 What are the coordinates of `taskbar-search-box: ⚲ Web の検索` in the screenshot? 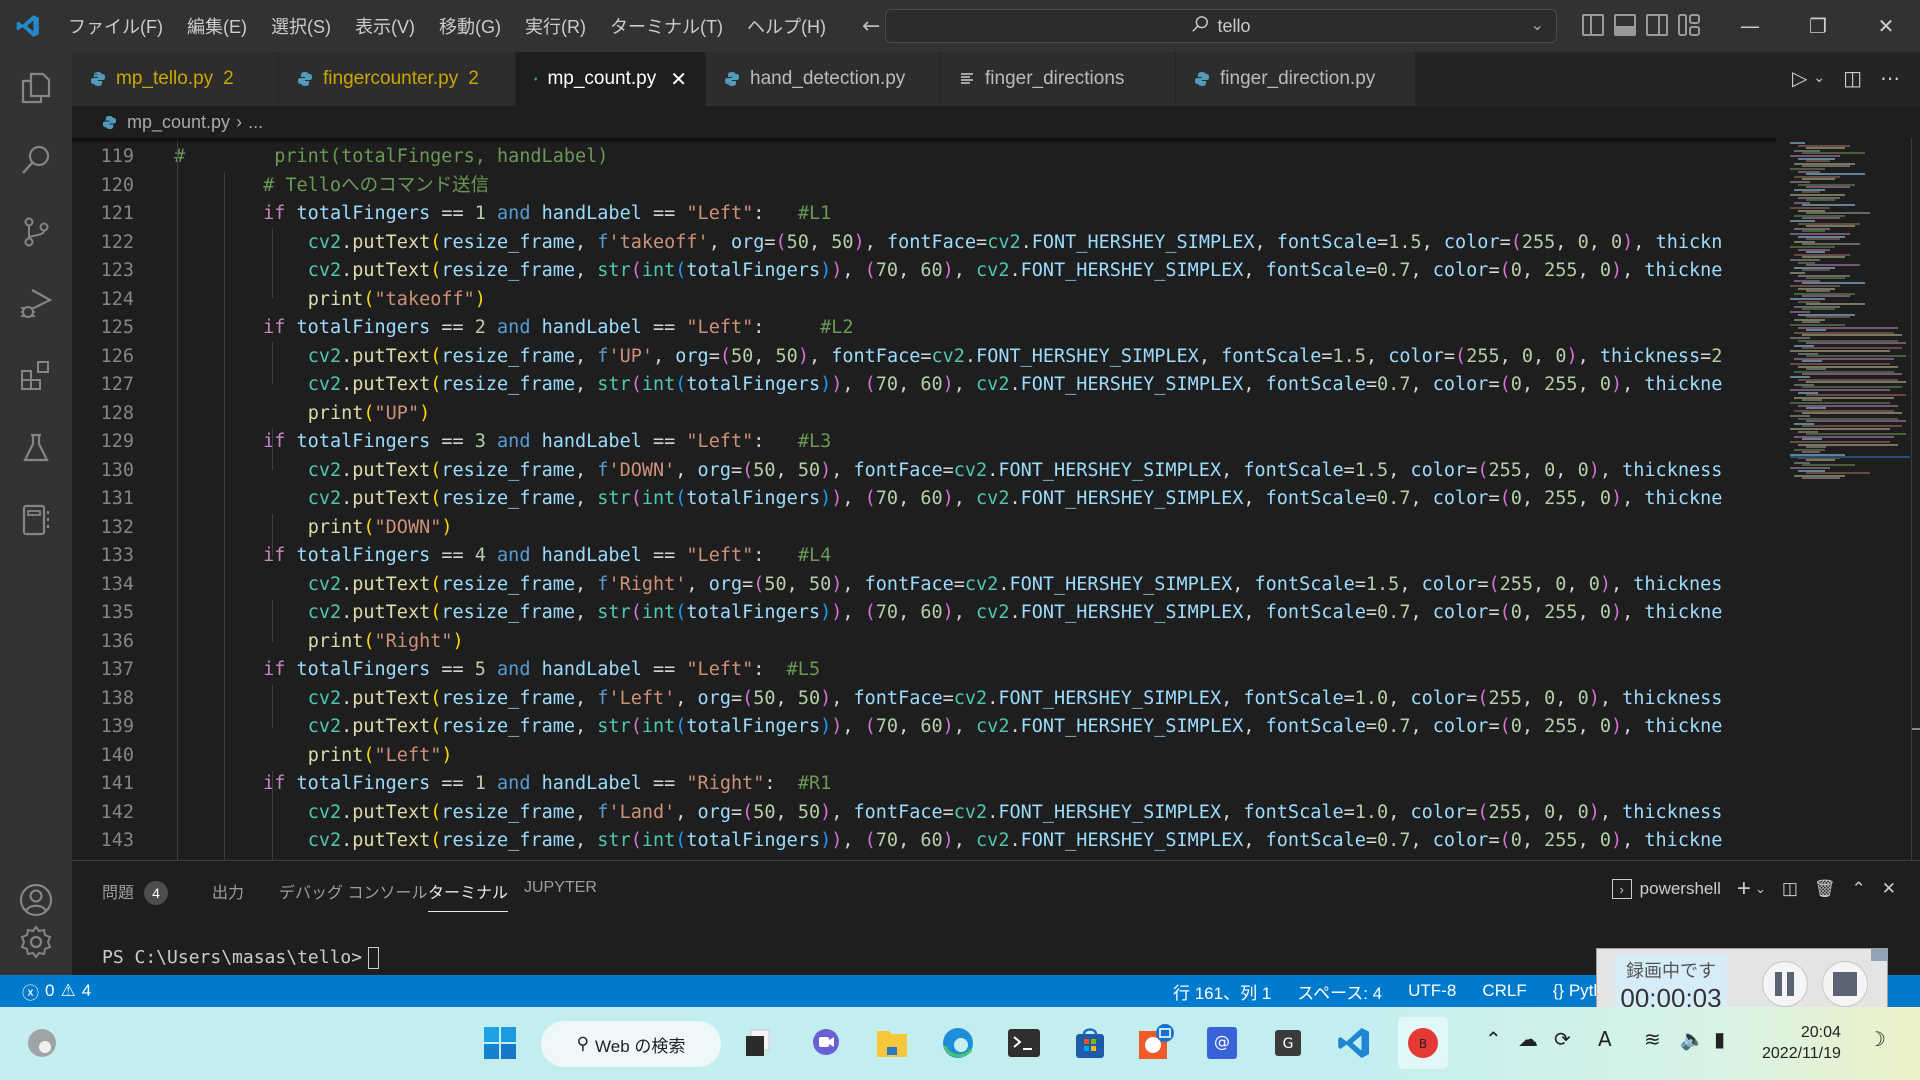 It's located at (631, 1044).